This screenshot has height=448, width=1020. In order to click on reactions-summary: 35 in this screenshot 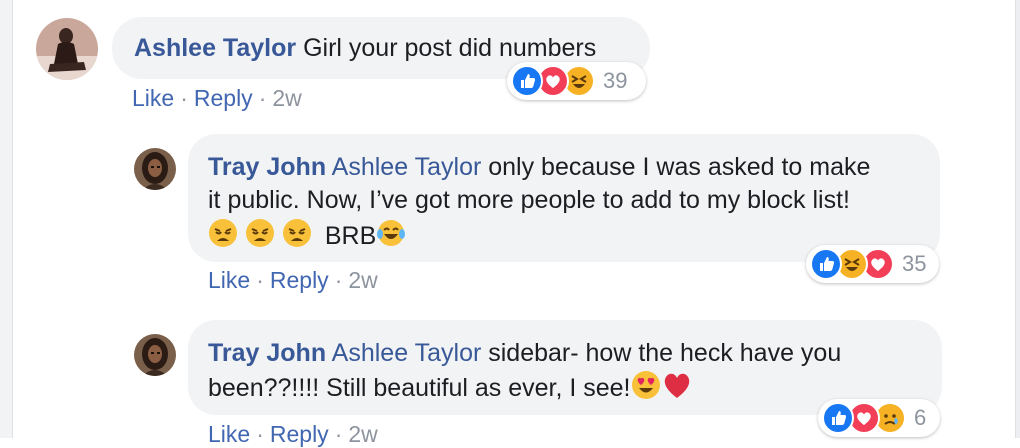, I will do `click(872, 264)`.